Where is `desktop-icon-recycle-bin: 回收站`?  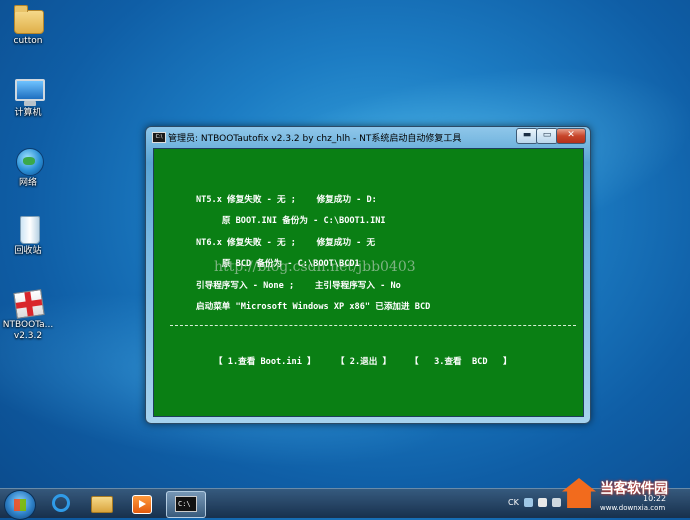
desktop-icon-recycle-bin: 回收站 is located at coordinates (28, 235).